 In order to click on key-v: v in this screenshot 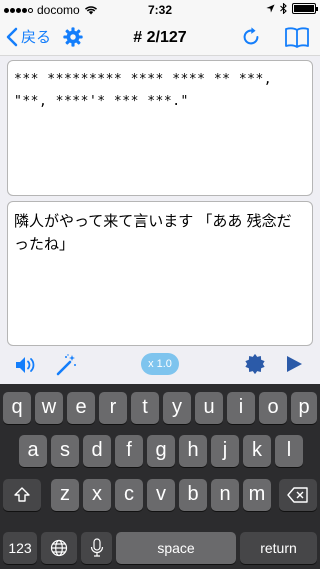, I will do `click(161, 495)`.